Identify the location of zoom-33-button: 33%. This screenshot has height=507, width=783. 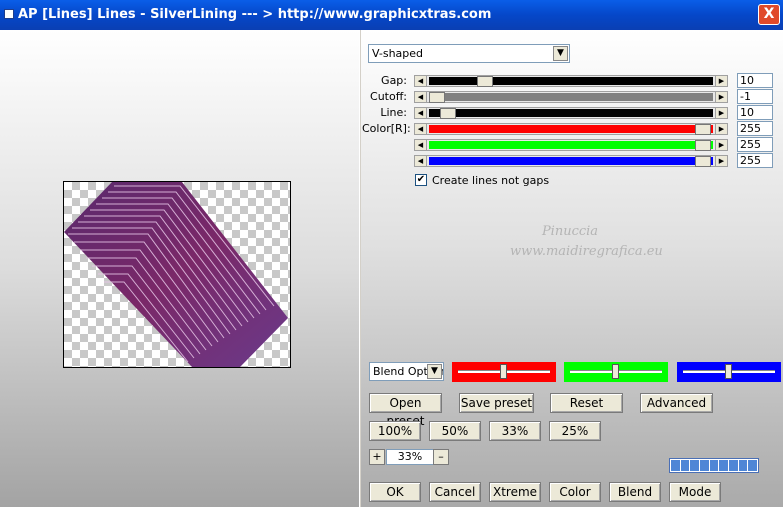
(515, 431).